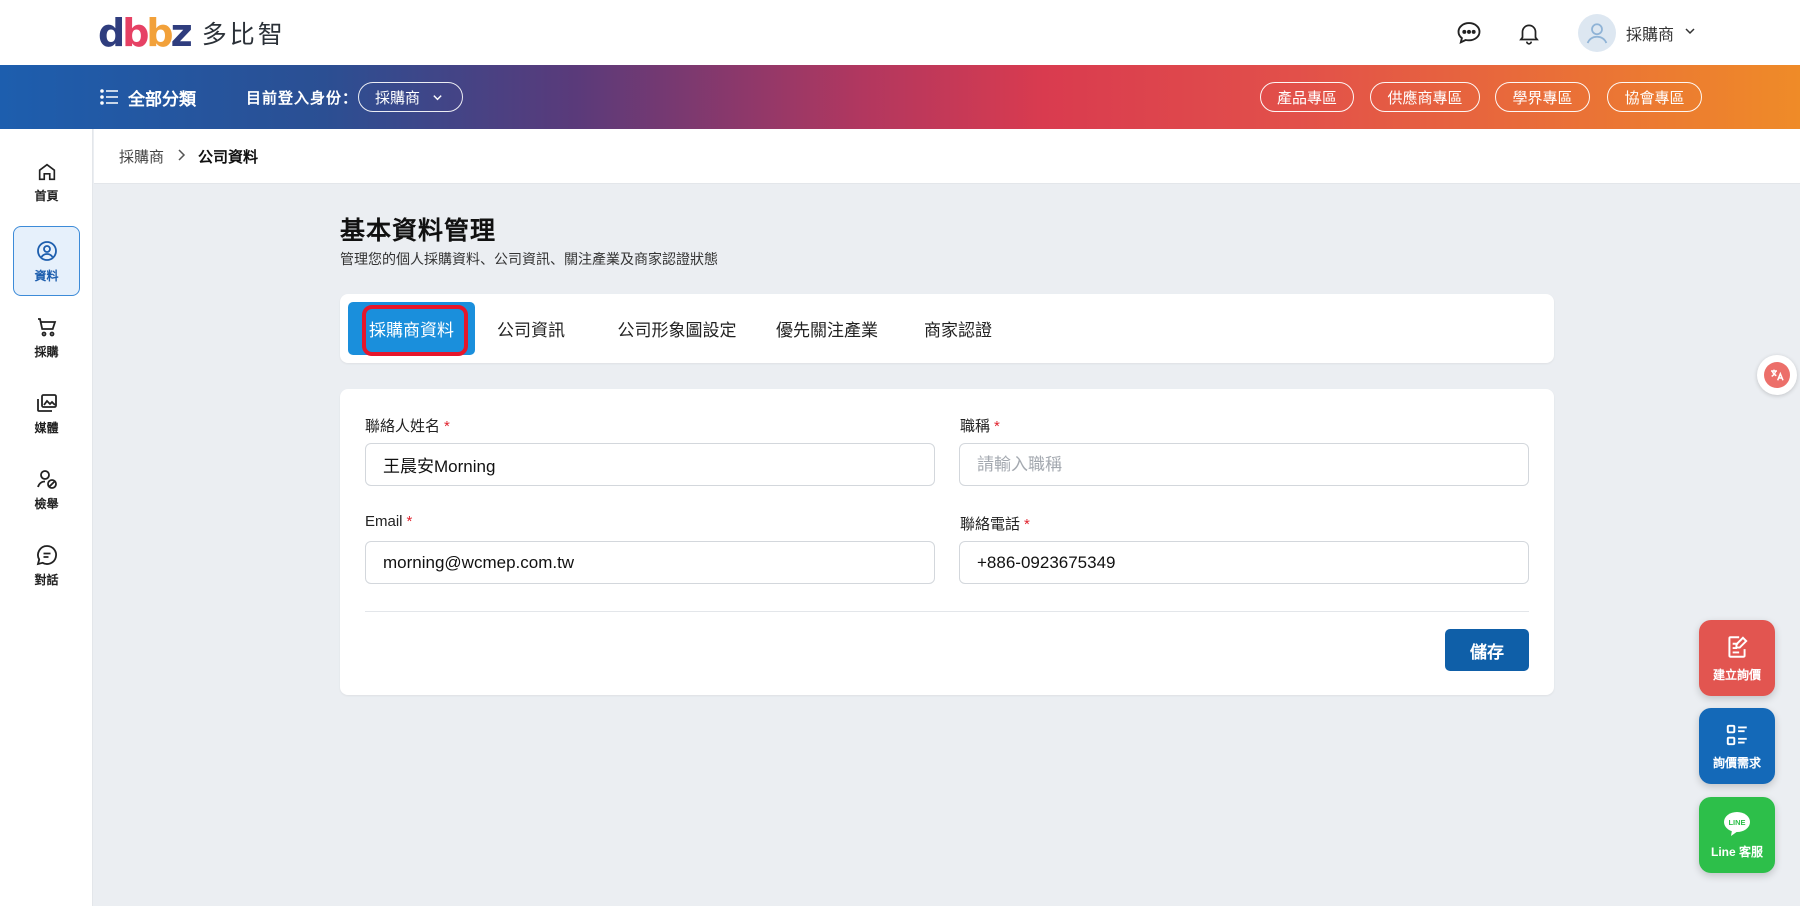 This screenshot has width=1800, height=906. I want to click on contact-name-field, so click(650, 464).